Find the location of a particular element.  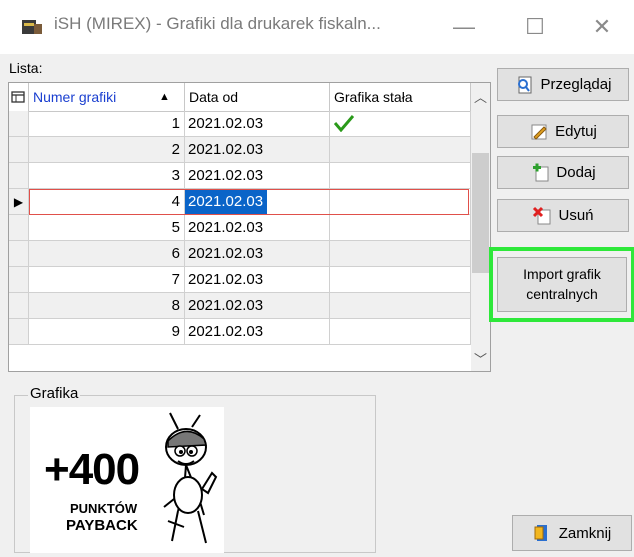

graphic-group-title: Grafika is located at coordinates (54, 393).